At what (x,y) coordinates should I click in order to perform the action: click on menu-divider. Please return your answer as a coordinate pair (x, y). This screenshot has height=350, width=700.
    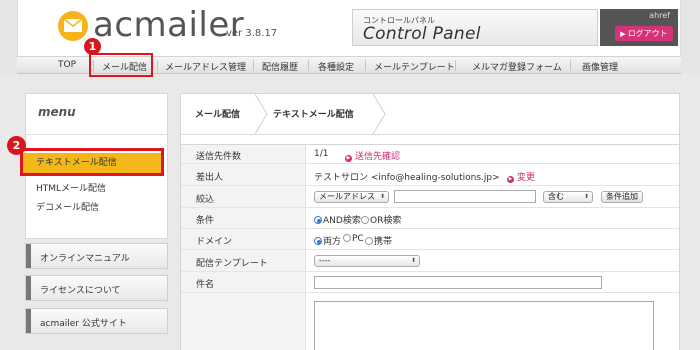
    Looking at the image, I should click on (96, 134).